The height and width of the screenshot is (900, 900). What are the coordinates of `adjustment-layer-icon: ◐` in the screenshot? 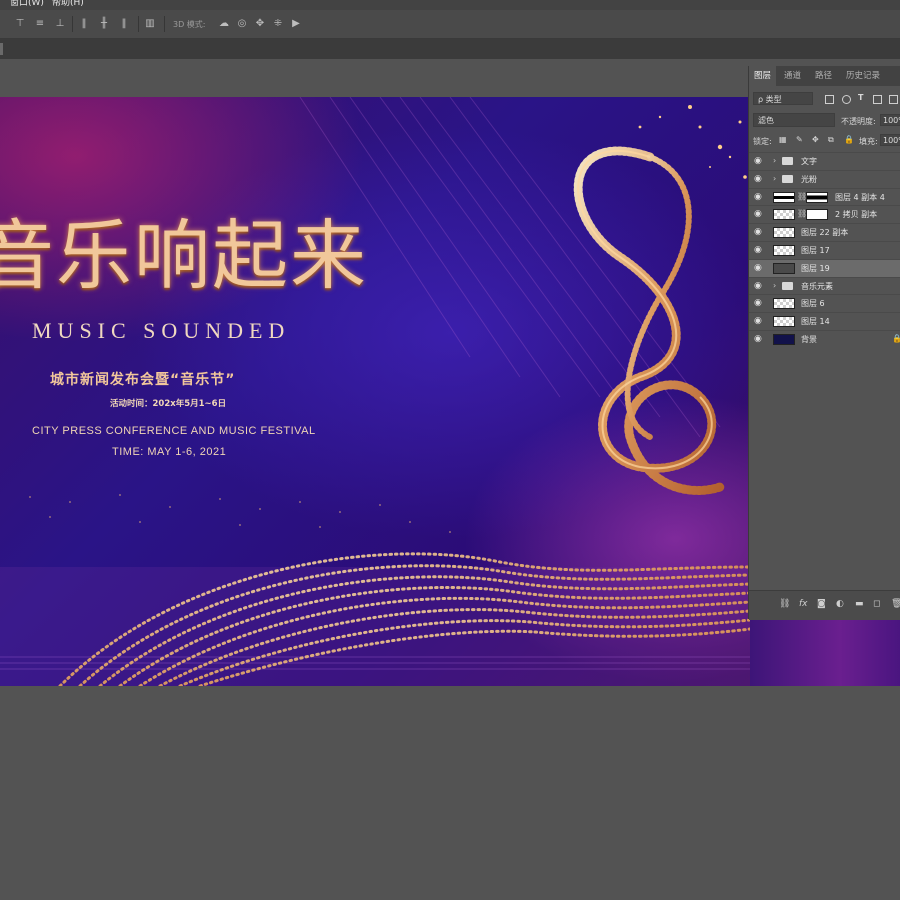 It's located at (840, 604).